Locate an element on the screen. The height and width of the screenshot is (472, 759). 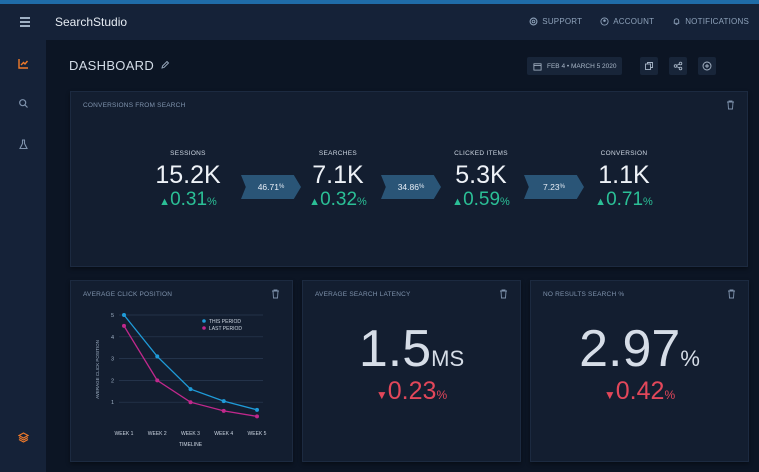
stage-value: 15.2K is located at coordinates (188, 175).